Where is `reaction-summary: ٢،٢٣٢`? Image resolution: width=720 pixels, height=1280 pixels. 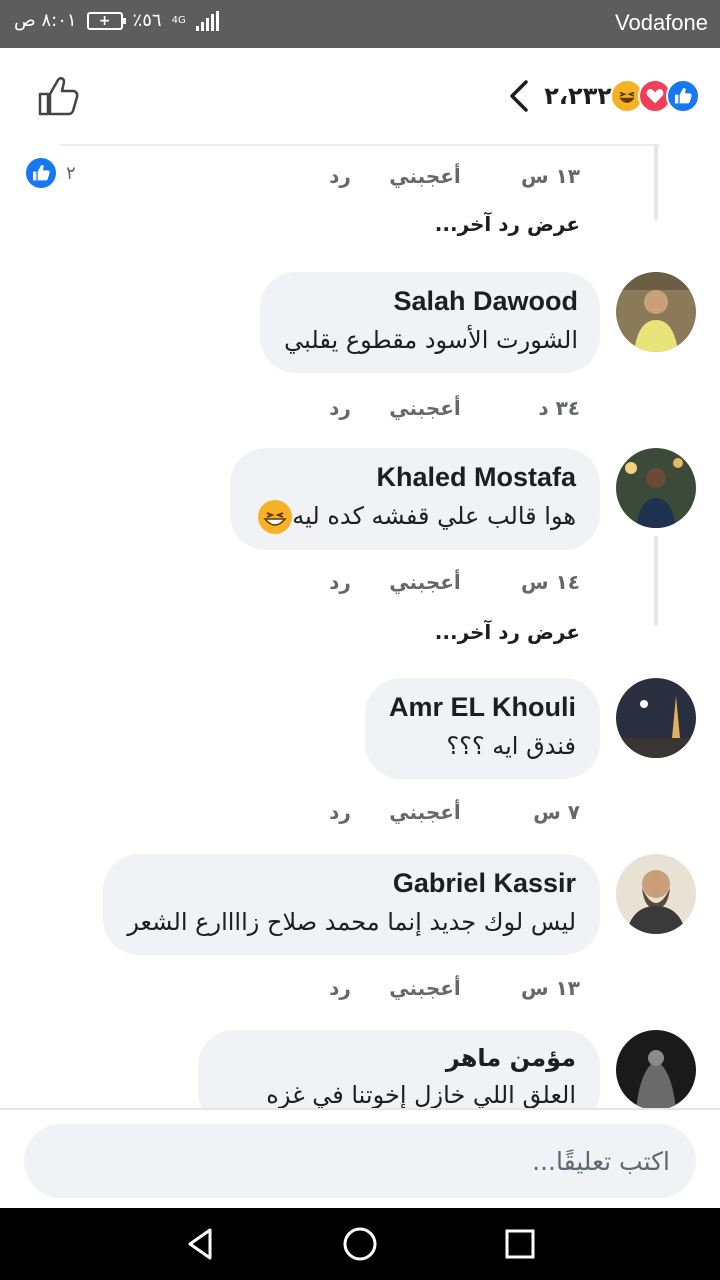
reaction-summary: ٢،٢٣٢ is located at coordinates (603, 96).